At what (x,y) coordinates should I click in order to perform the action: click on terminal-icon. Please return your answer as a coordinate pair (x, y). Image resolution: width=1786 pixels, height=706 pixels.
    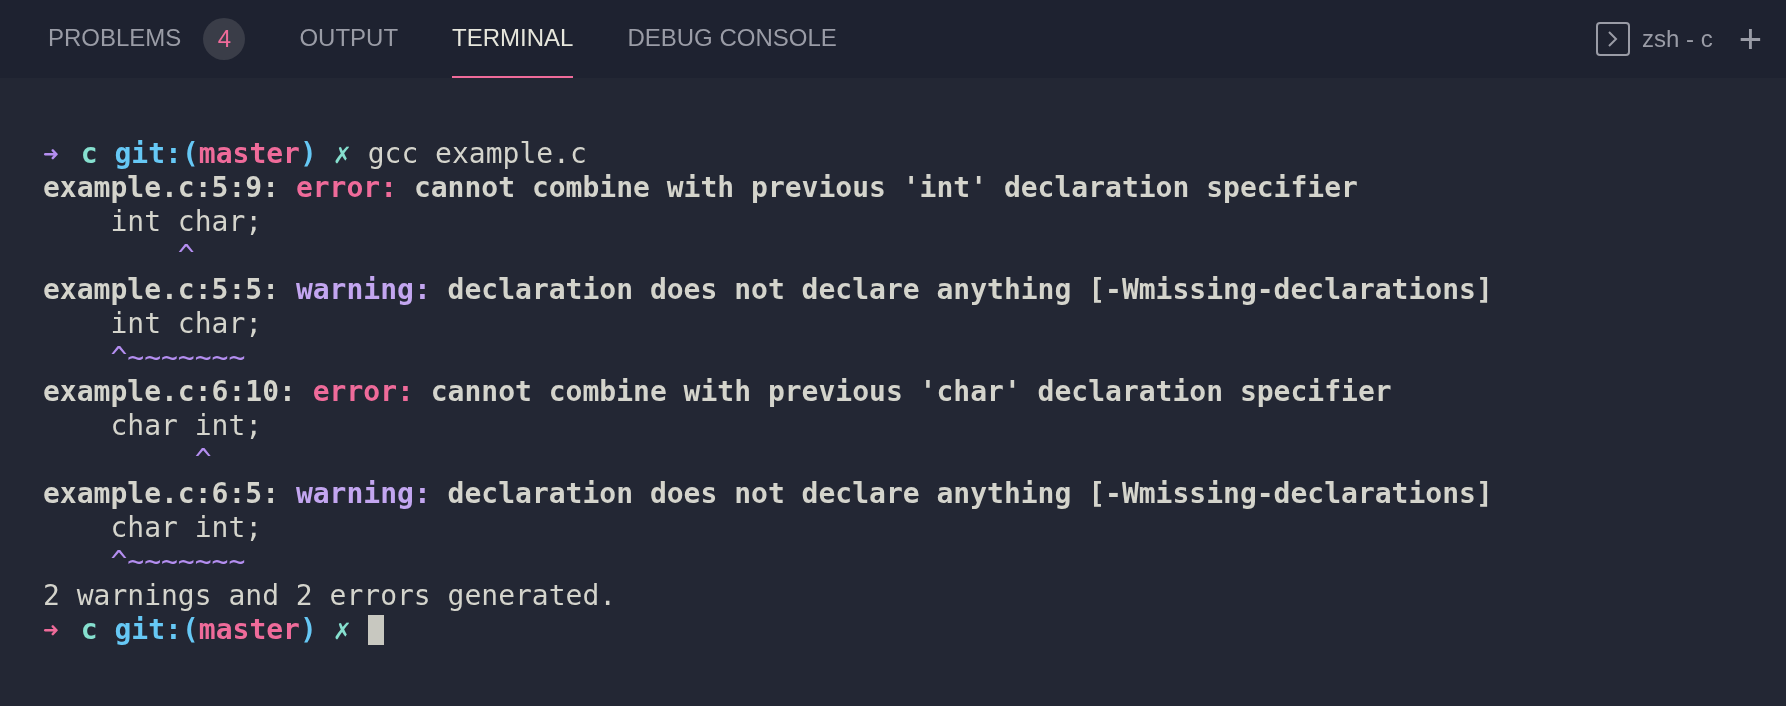
    Looking at the image, I should click on (1612, 39).